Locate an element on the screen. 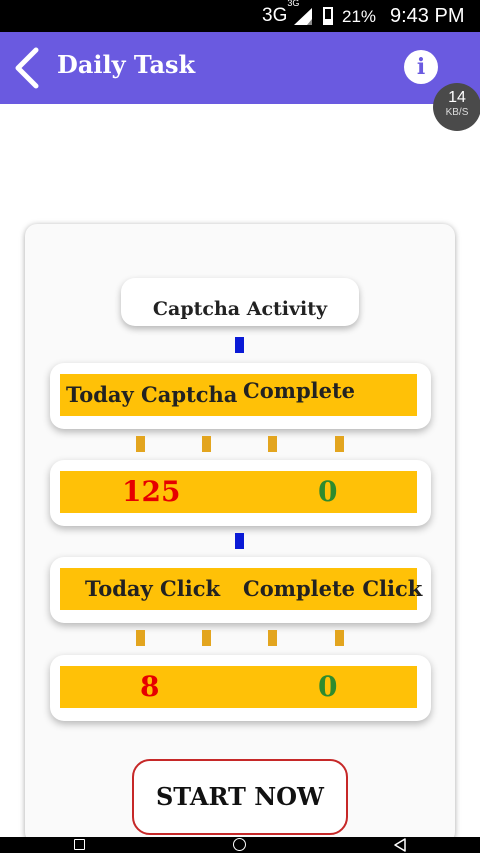 The image size is (480, 853). today-captcha-value: 125 is located at coordinates (151, 491).